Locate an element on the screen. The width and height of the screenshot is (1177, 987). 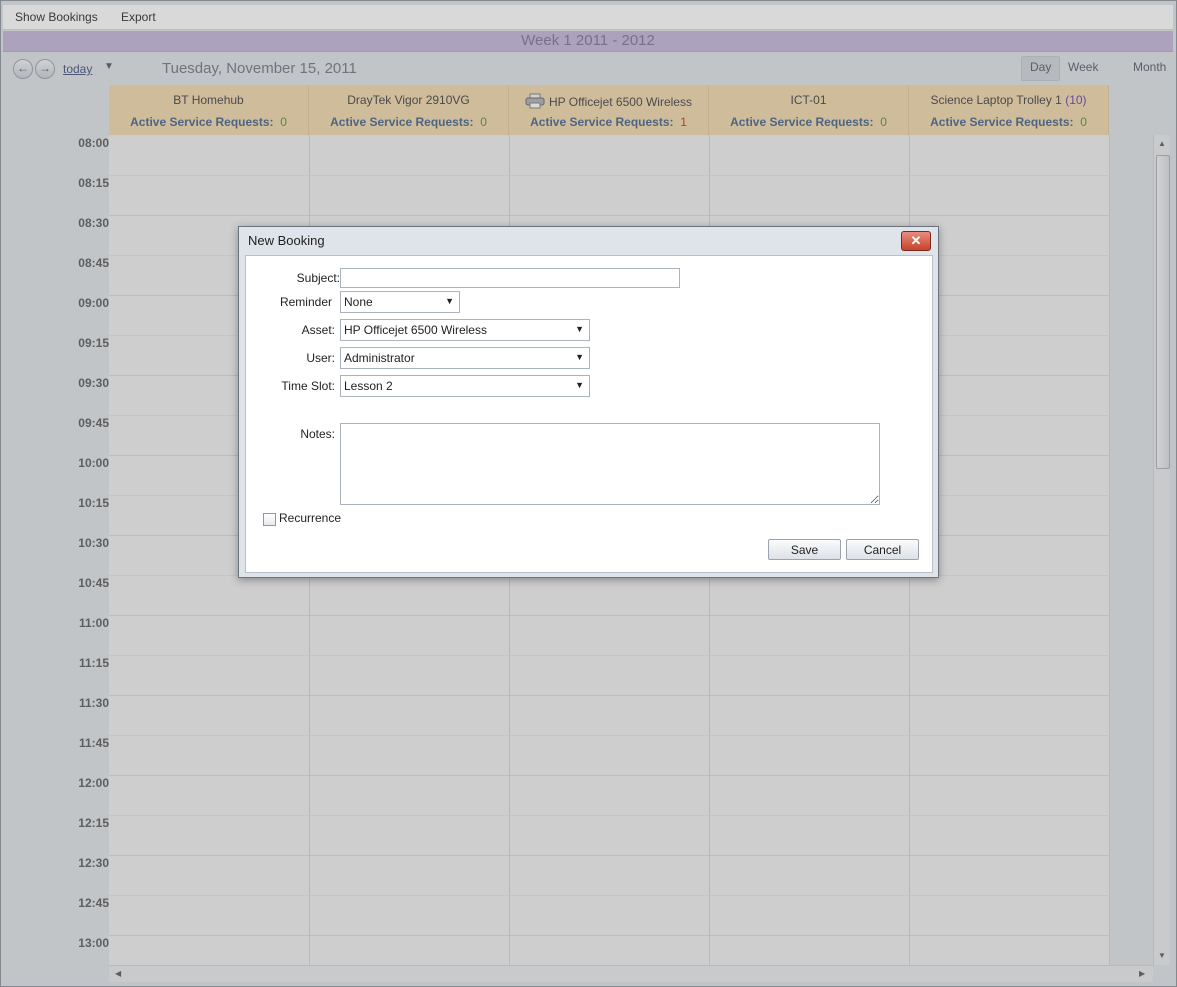
back-arrow-icon: ← is located at coordinates (23, 69).